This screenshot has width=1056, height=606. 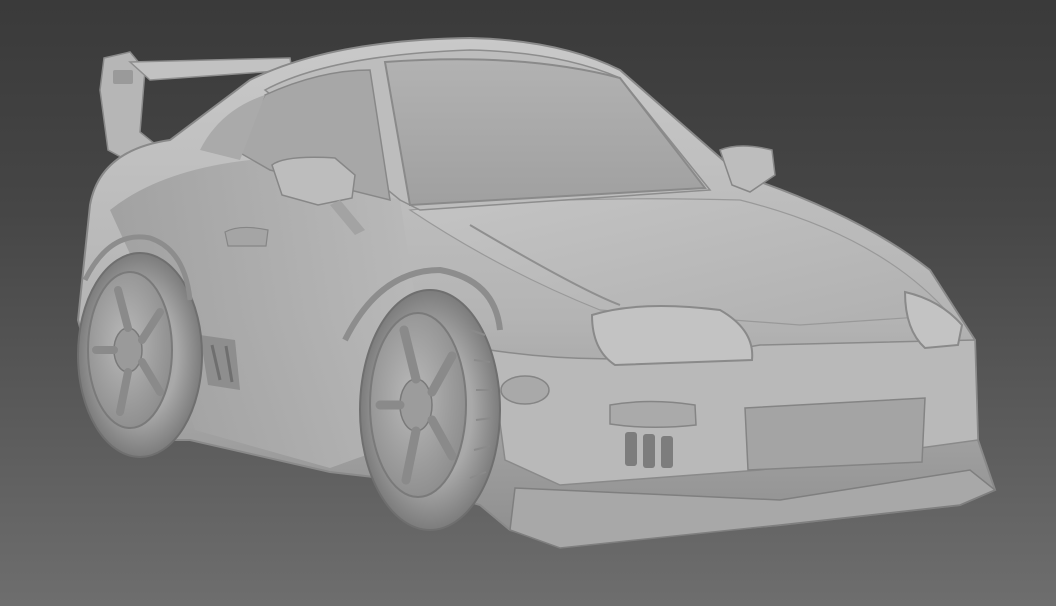 What do you see at coordinates (430, 410) in the screenshot?
I see `front-wheel` at bounding box center [430, 410].